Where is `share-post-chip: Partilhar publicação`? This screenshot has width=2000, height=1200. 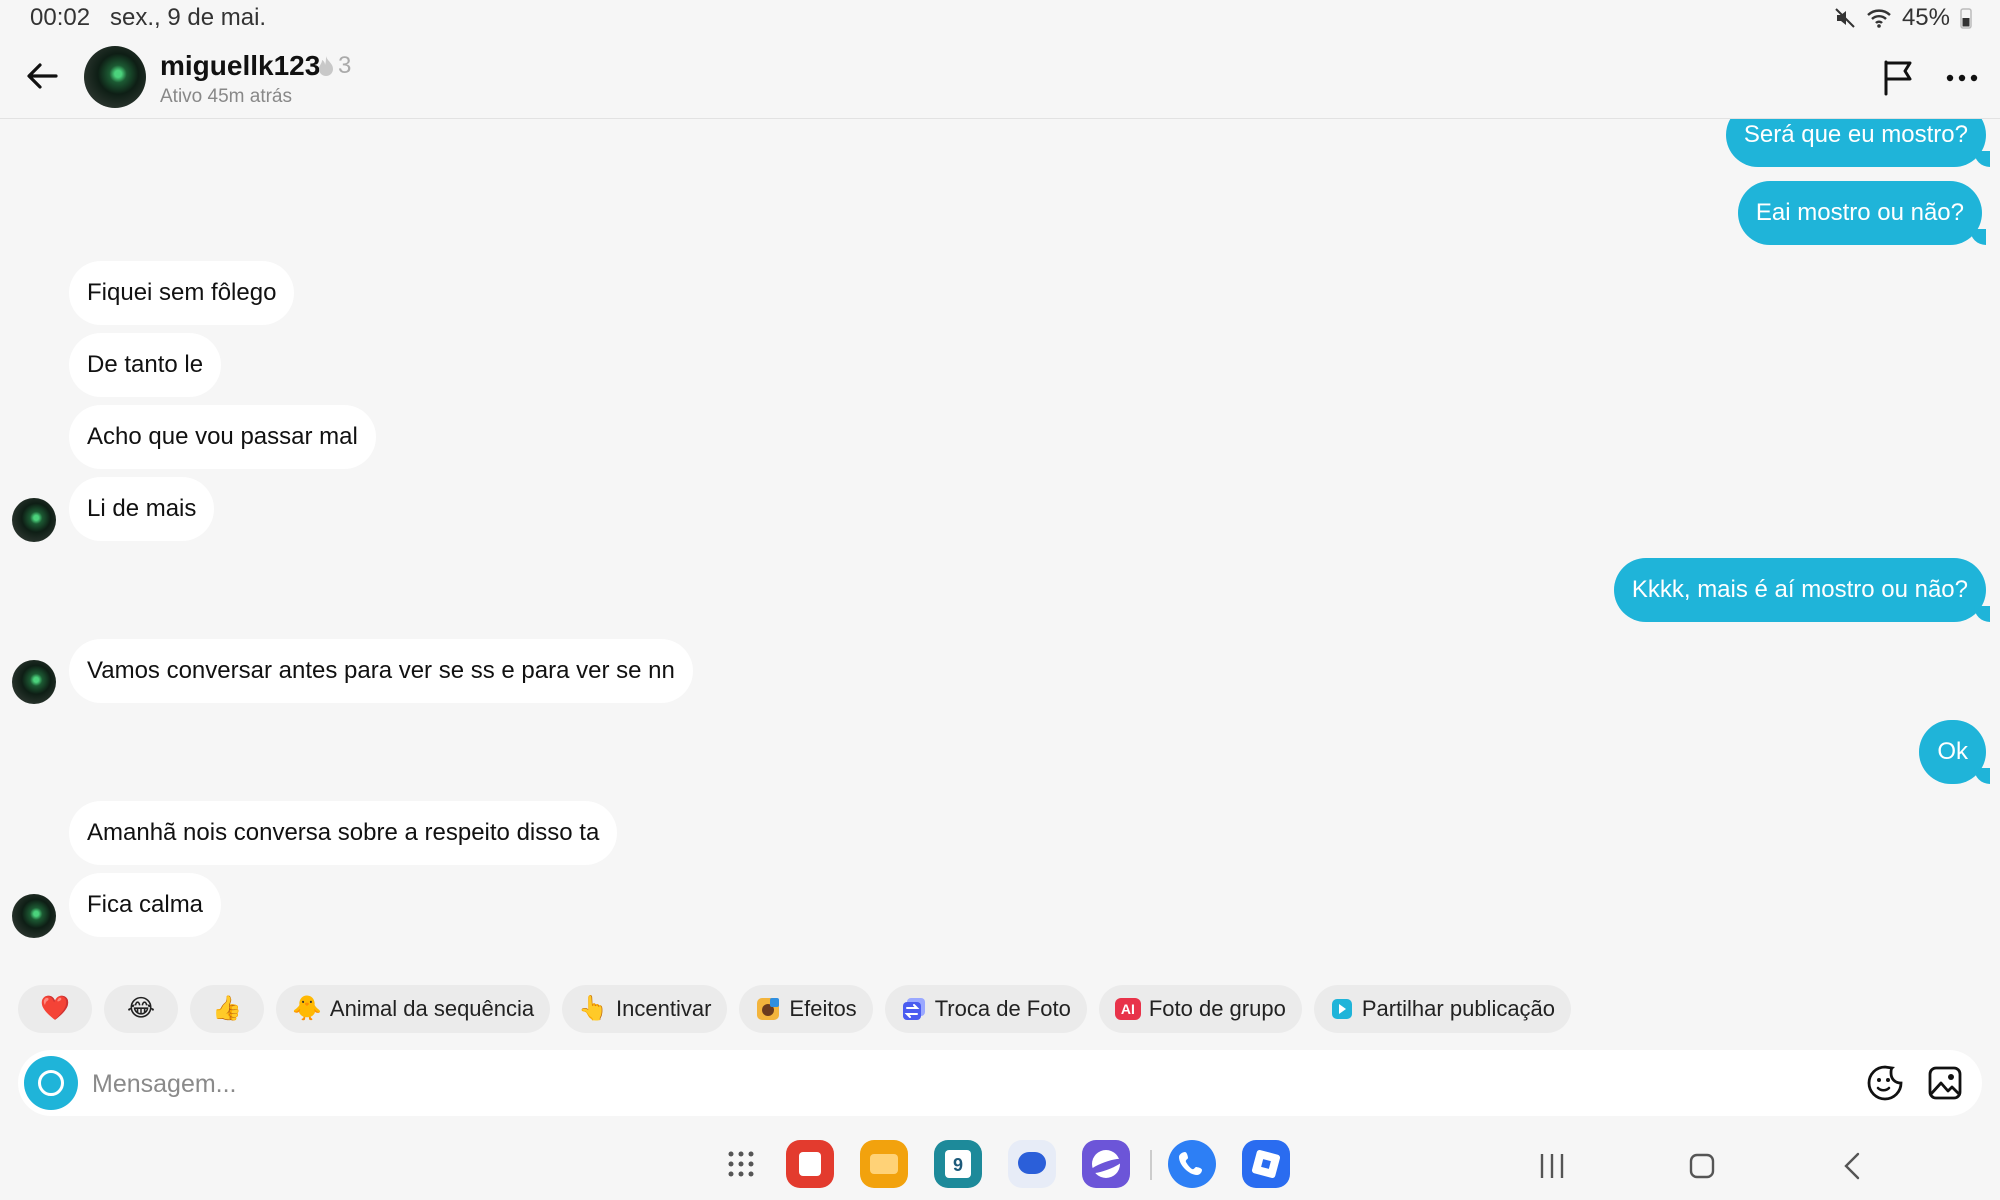 share-post-chip: Partilhar publicação is located at coordinates (1442, 1009).